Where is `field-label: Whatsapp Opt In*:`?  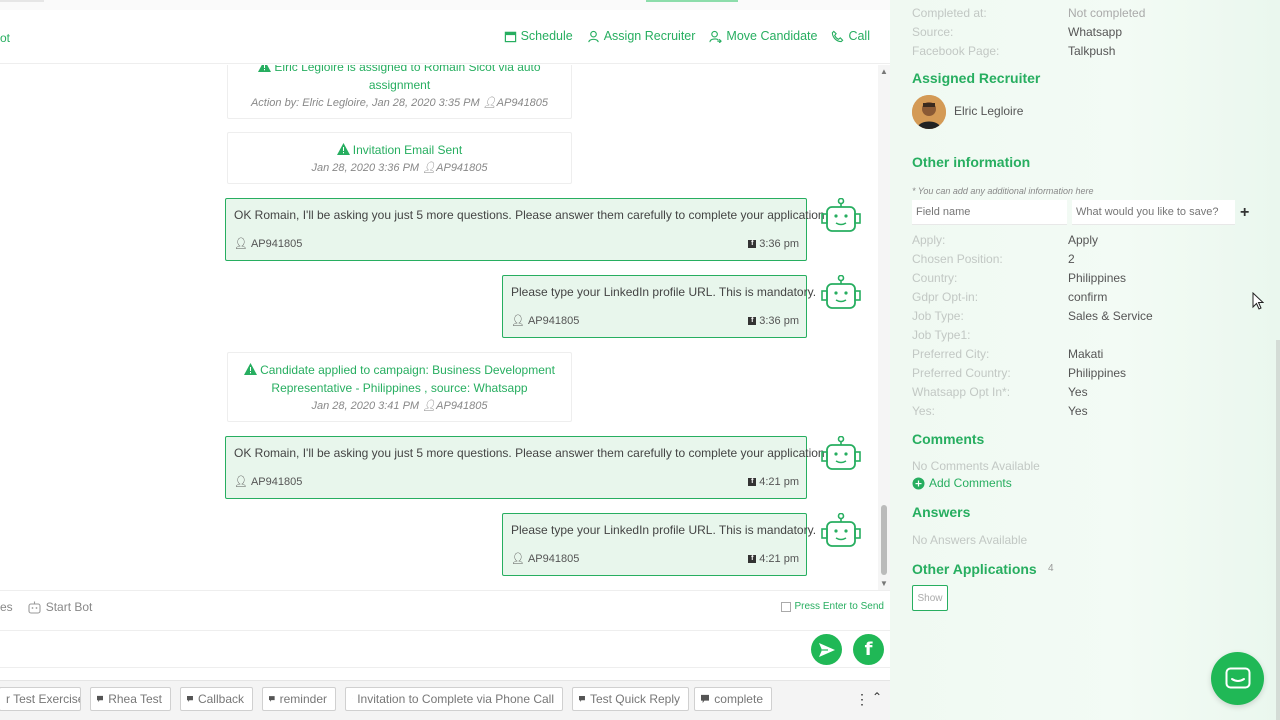
field-label: Whatsapp Opt In*: is located at coordinates (961, 392).